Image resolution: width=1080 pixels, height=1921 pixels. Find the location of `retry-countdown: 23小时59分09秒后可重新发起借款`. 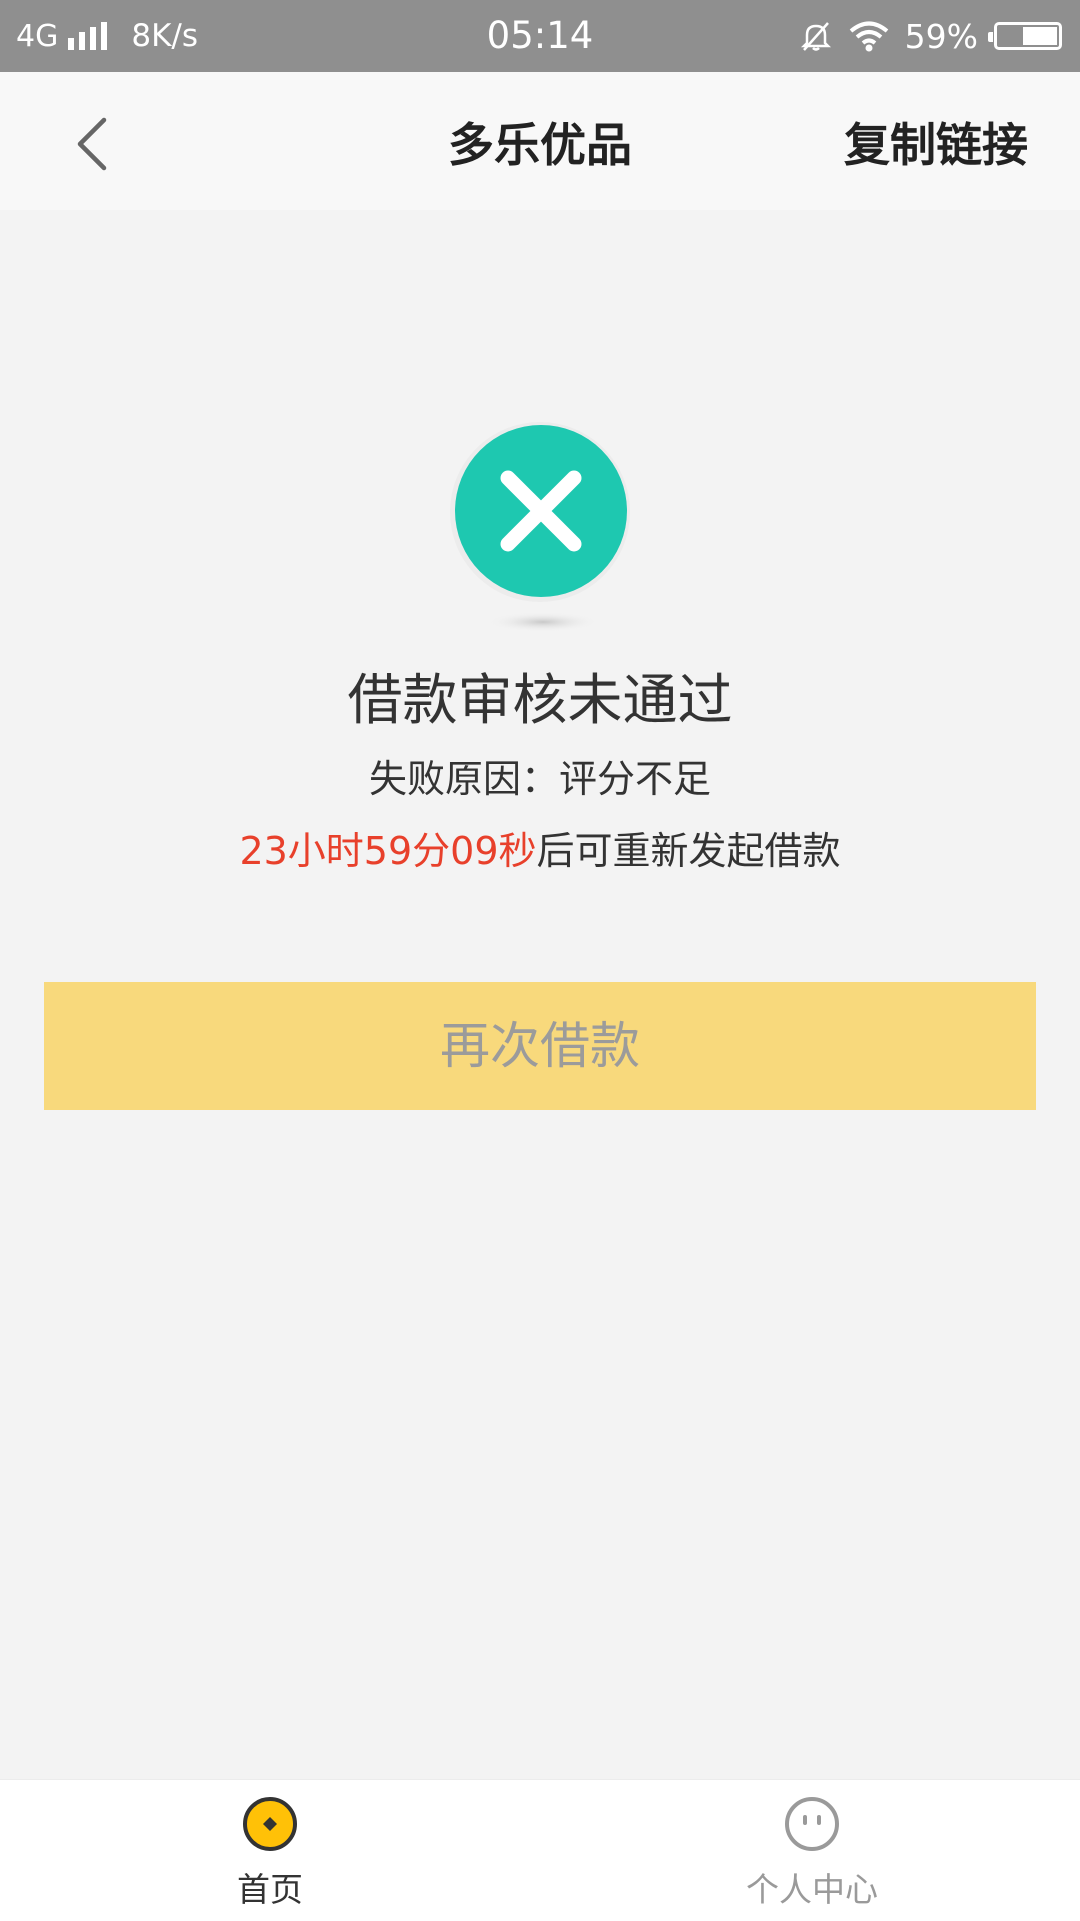

retry-countdown: 23小时59分09秒后可重新发起借款 is located at coordinates (540, 847).